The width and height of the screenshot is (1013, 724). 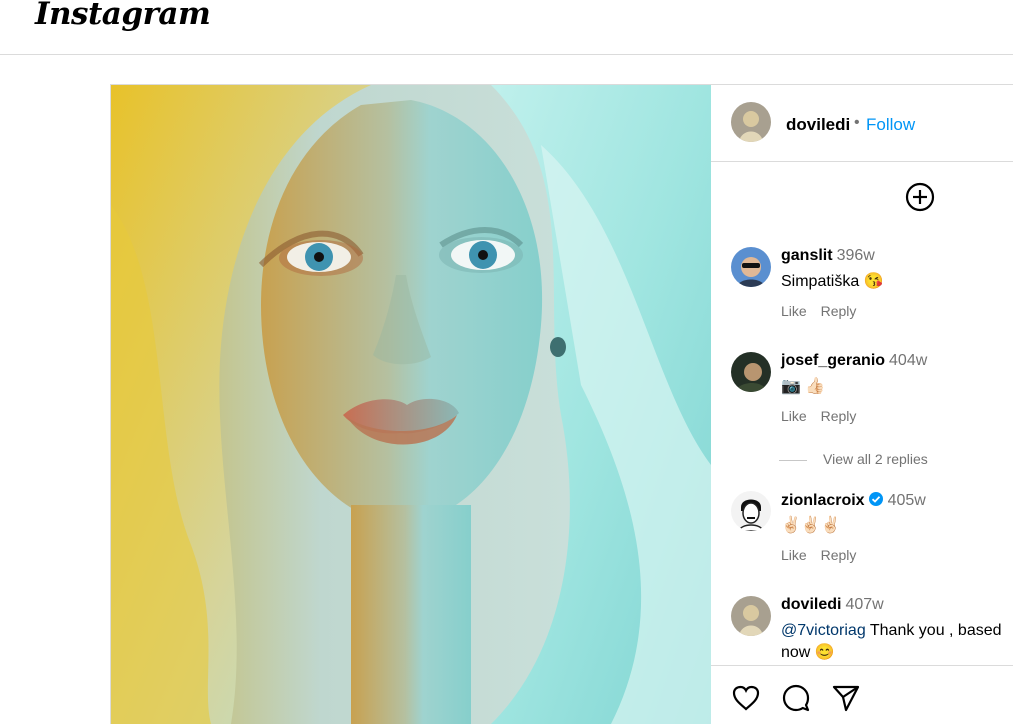 I want to click on comment-username-text: doviledi, so click(x=811, y=604).